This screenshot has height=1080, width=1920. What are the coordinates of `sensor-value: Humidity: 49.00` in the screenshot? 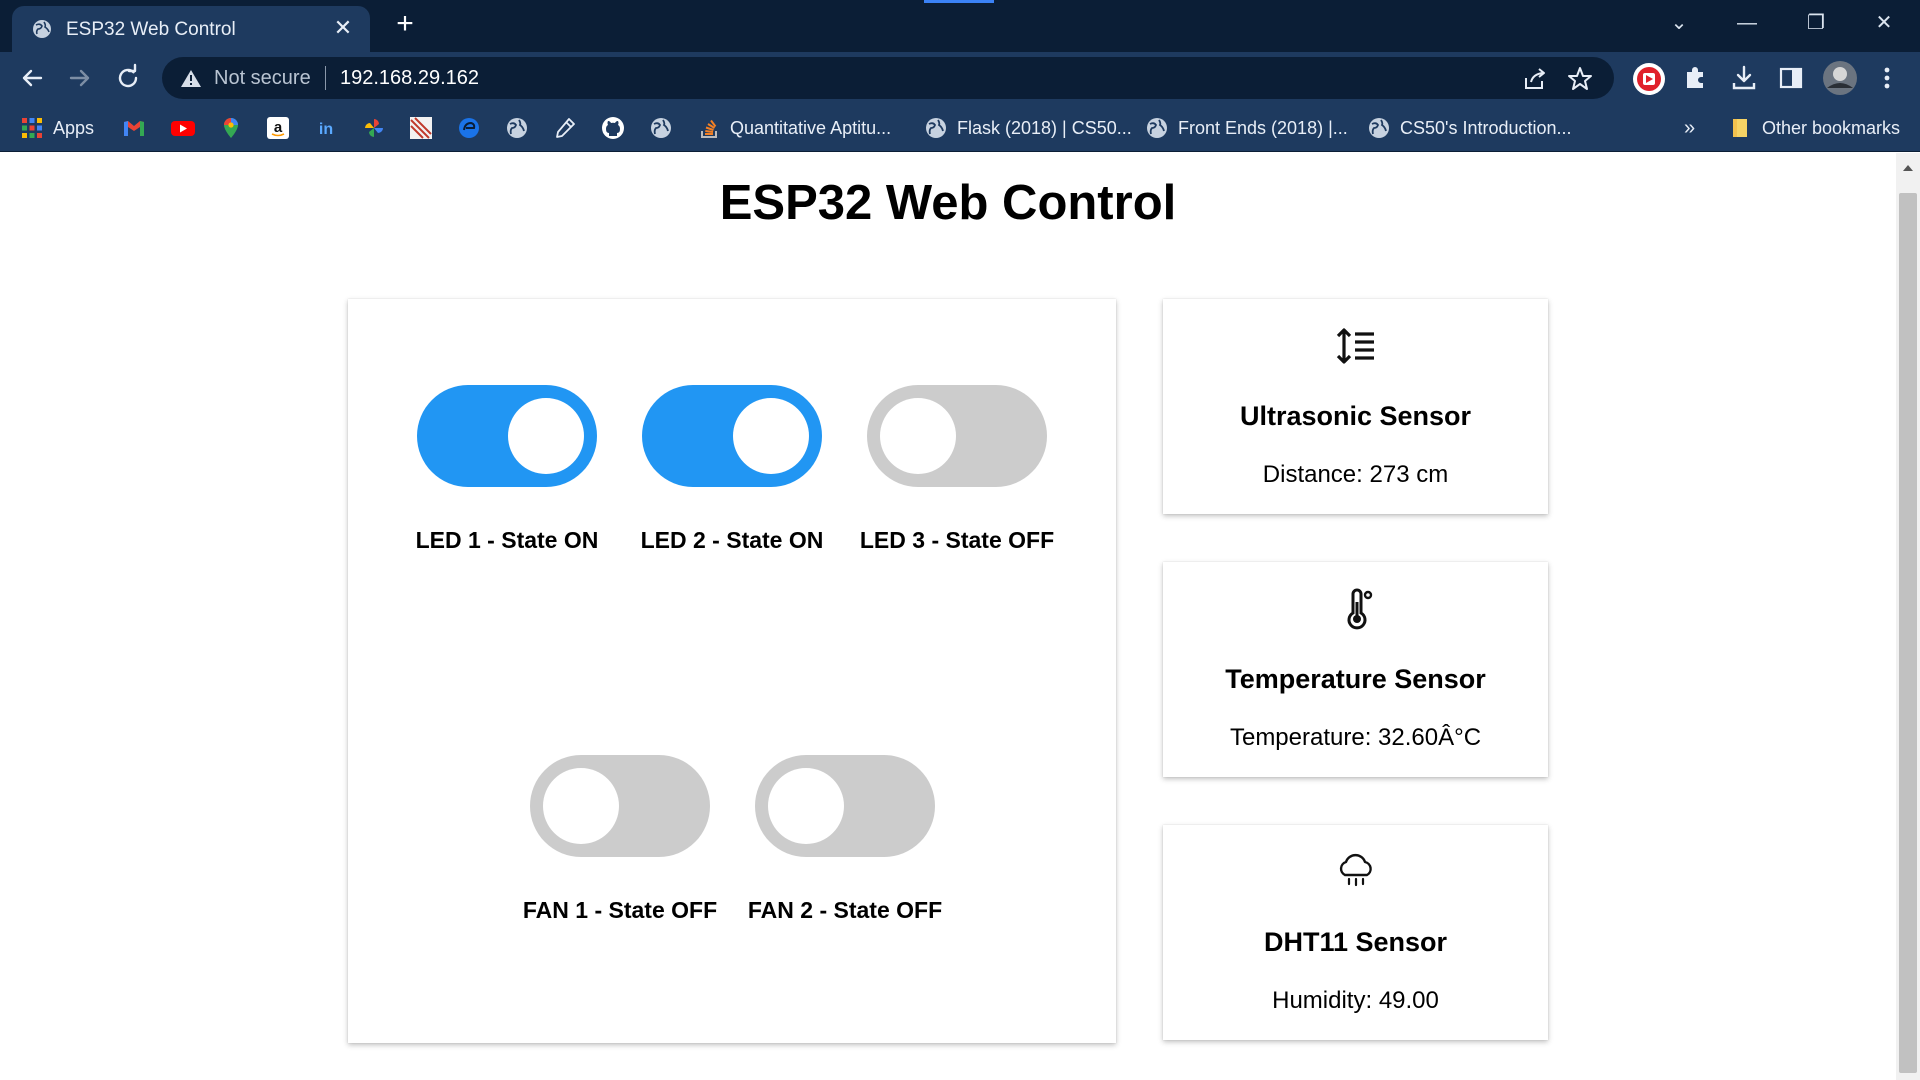 It's located at (1355, 1000).